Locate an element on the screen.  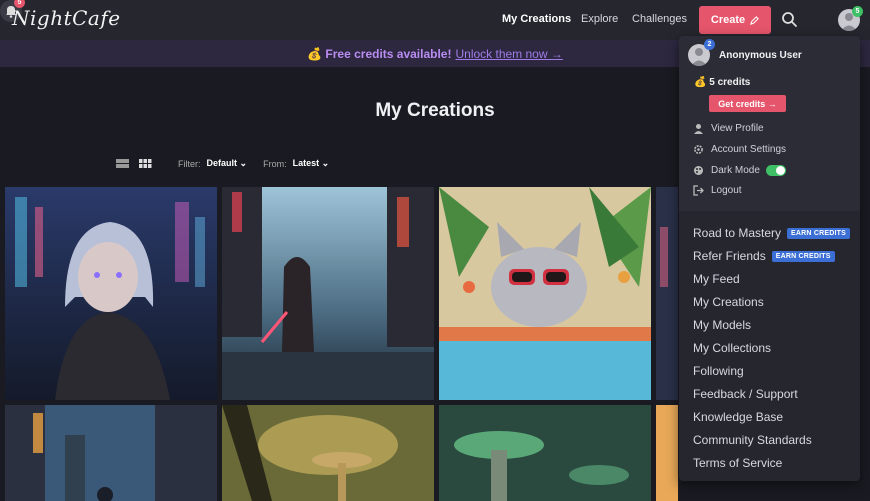
unlock-credits-link: Unlock them now → is located at coordinates (508, 54).